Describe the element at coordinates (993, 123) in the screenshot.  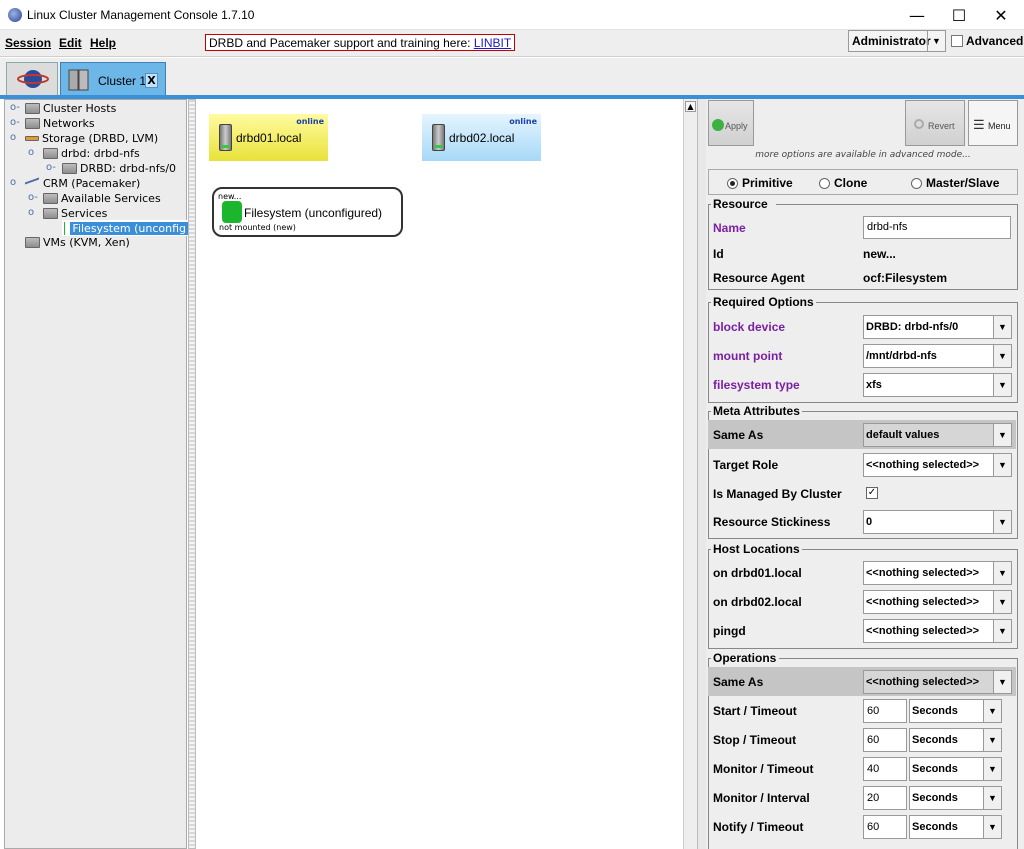
I see `menu-button: ☰ Menu` at that location.